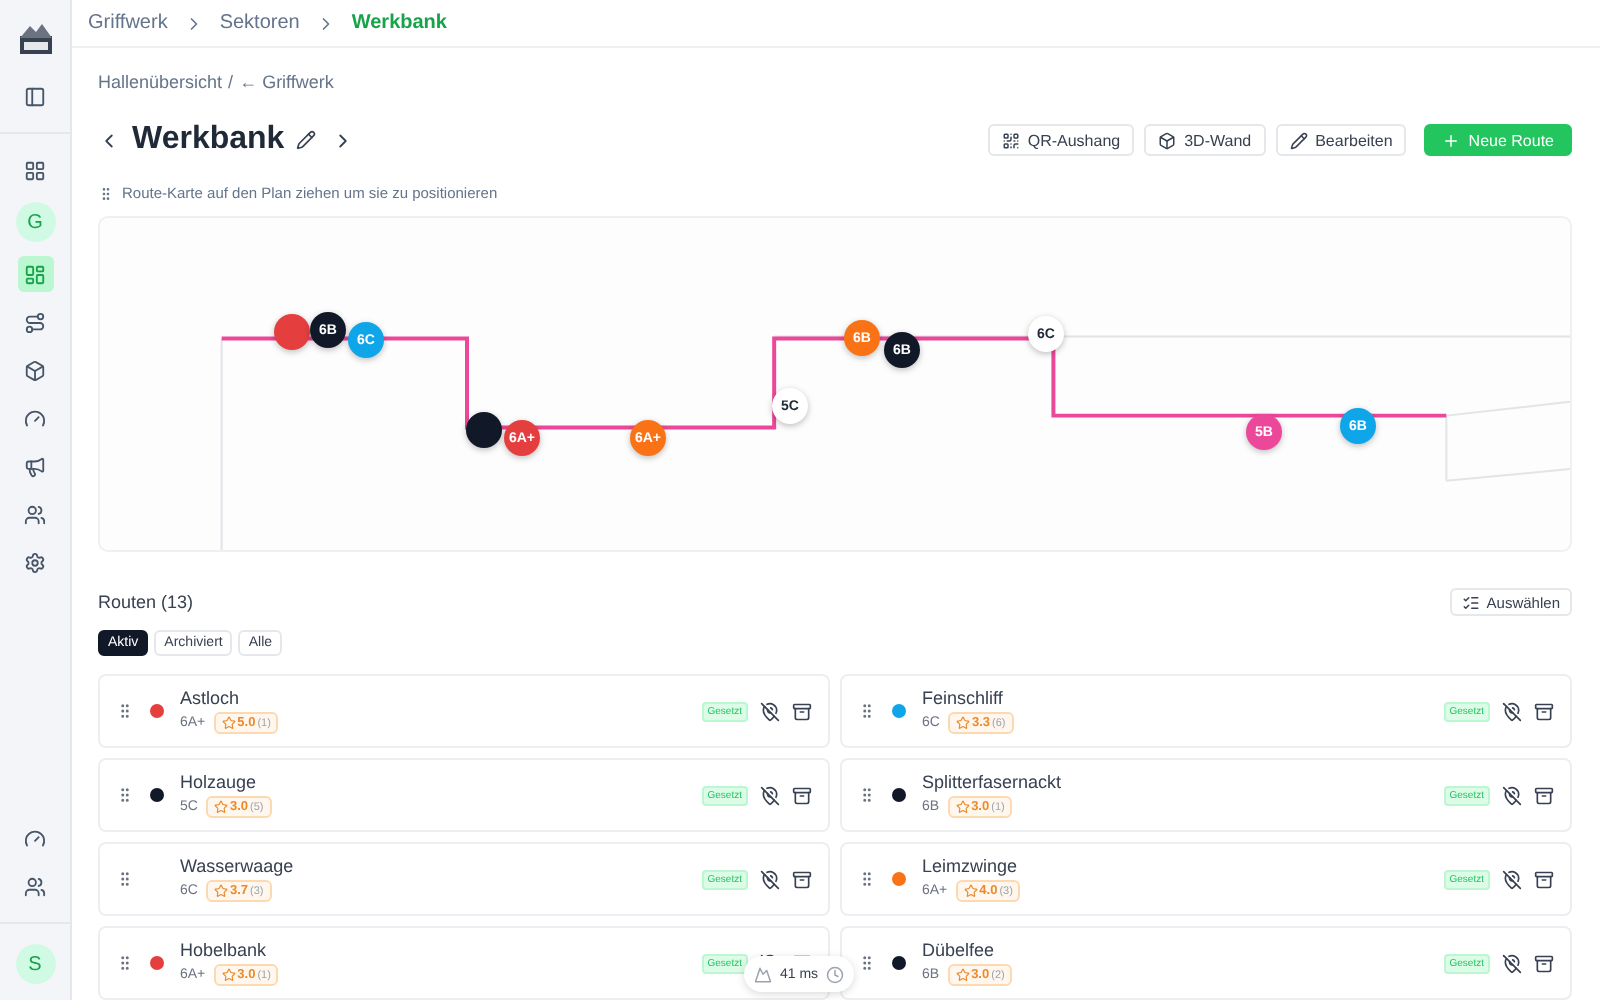  I want to click on route-name: Leimzwinge, so click(971, 866).